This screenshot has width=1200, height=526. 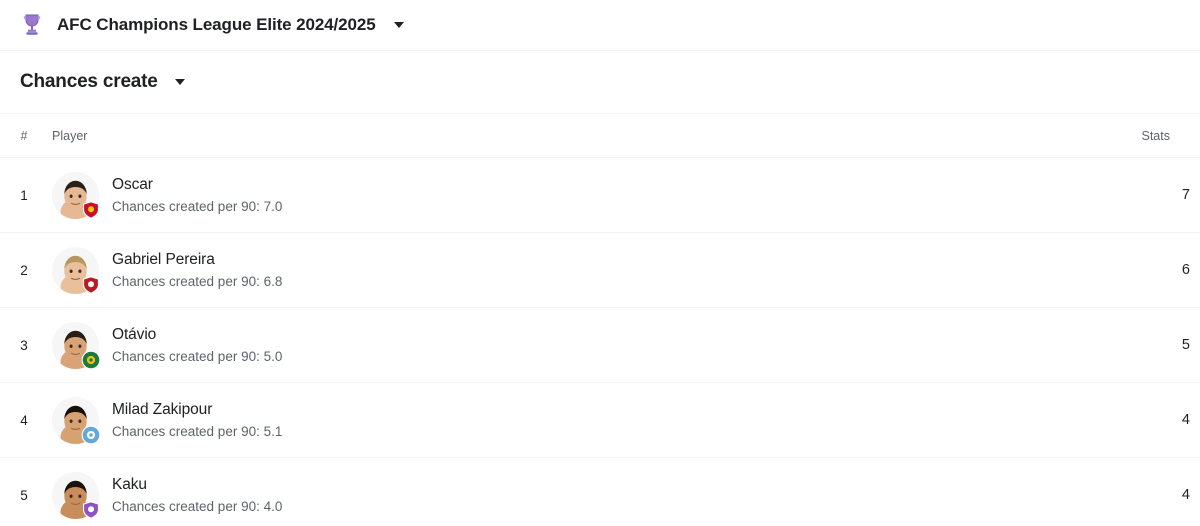 What do you see at coordinates (24, 135) in the screenshot?
I see `column-header-rank: #` at bounding box center [24, 135].